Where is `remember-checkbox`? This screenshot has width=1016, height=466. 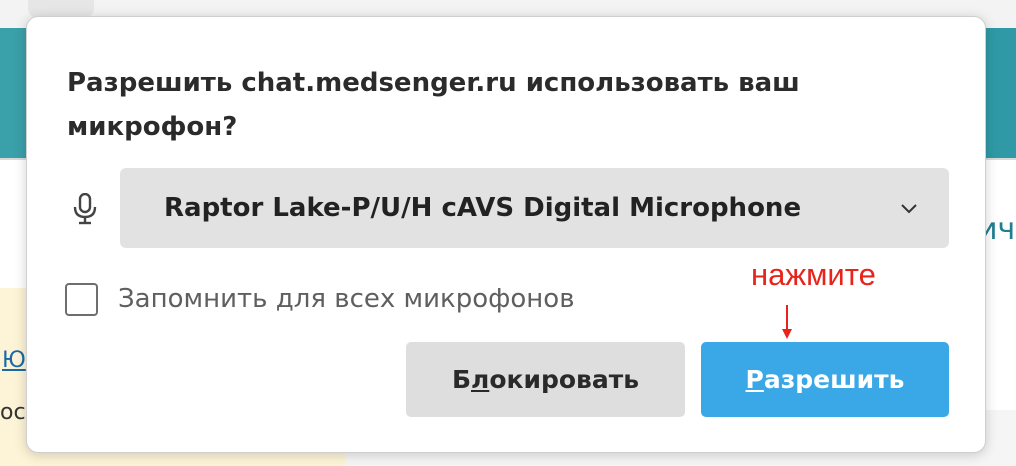
remember-checkbox is located at coordinates (81, 299).